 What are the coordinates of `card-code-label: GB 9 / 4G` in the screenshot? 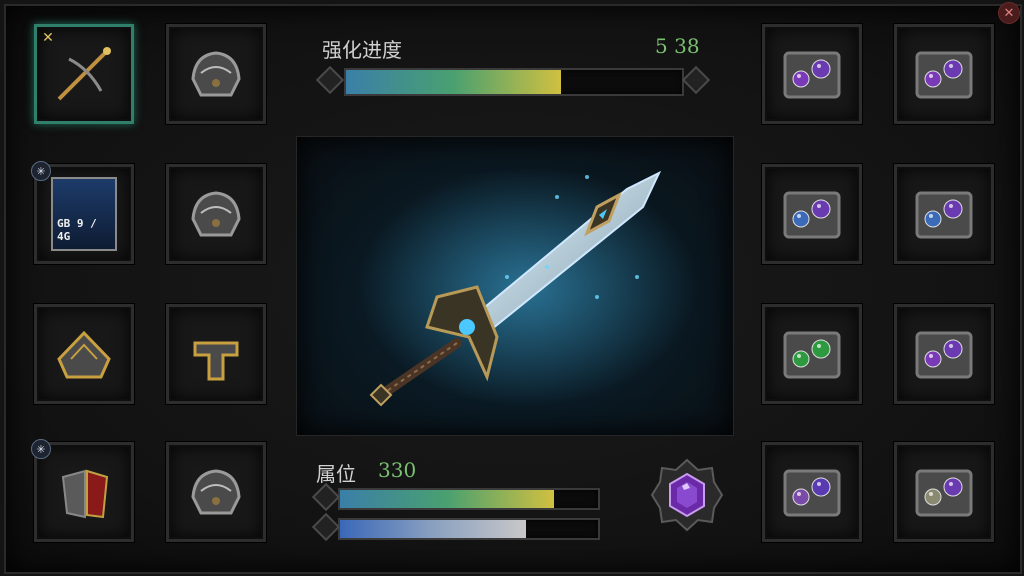 It's located at (77, 230).